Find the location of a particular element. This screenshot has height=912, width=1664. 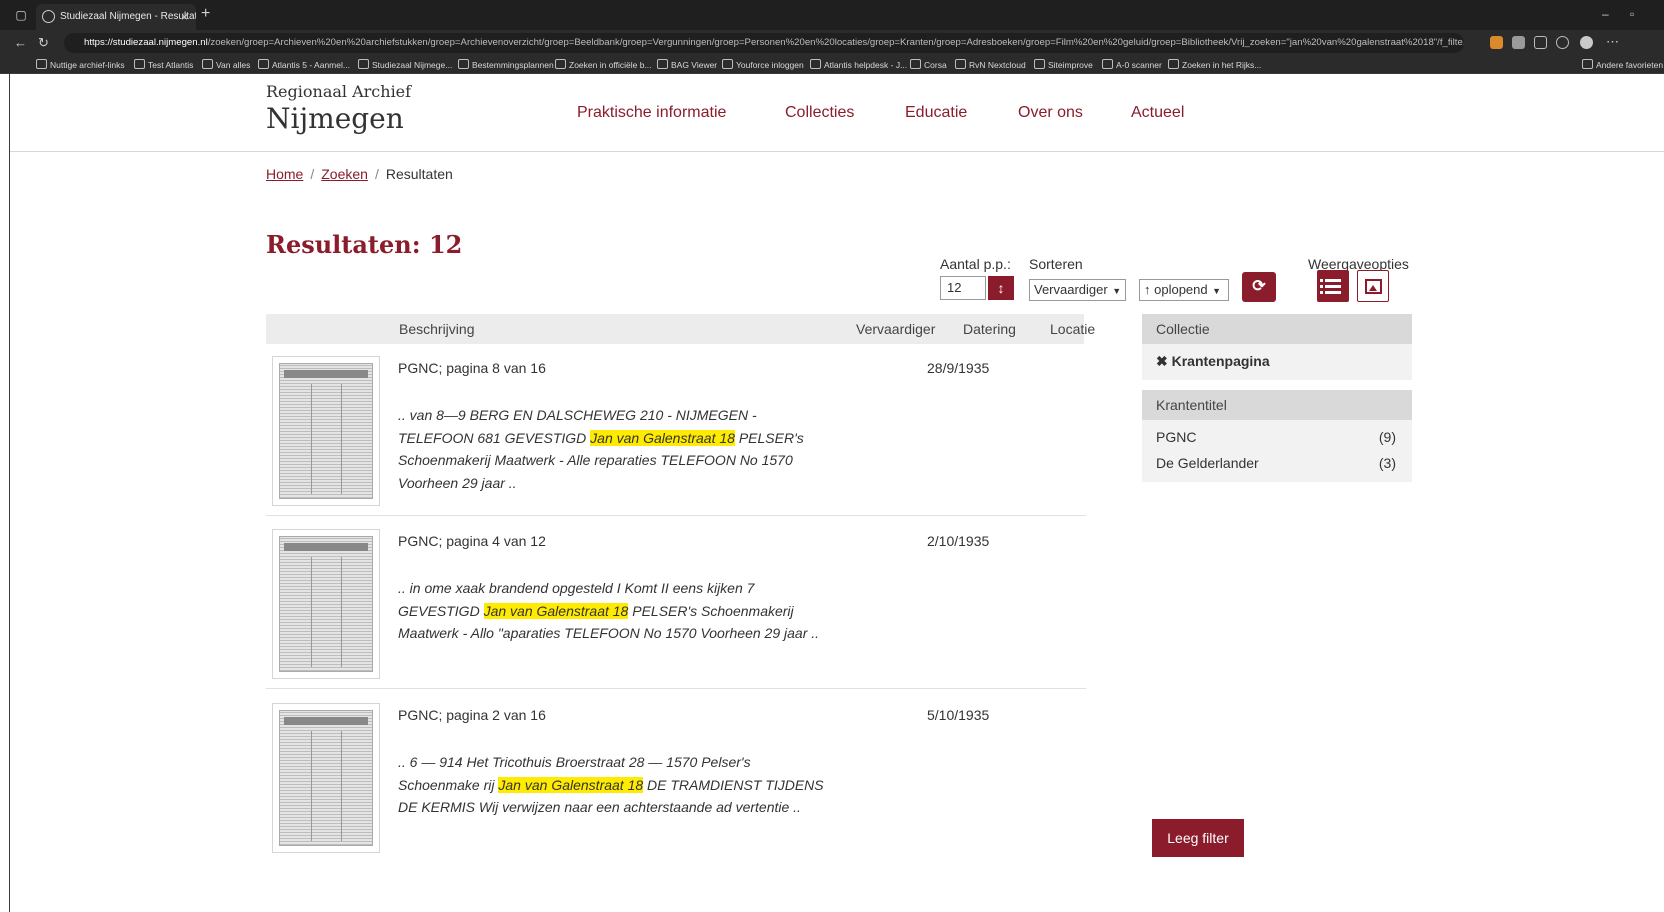

back-icon: ← is located at coordinates (20, 42).